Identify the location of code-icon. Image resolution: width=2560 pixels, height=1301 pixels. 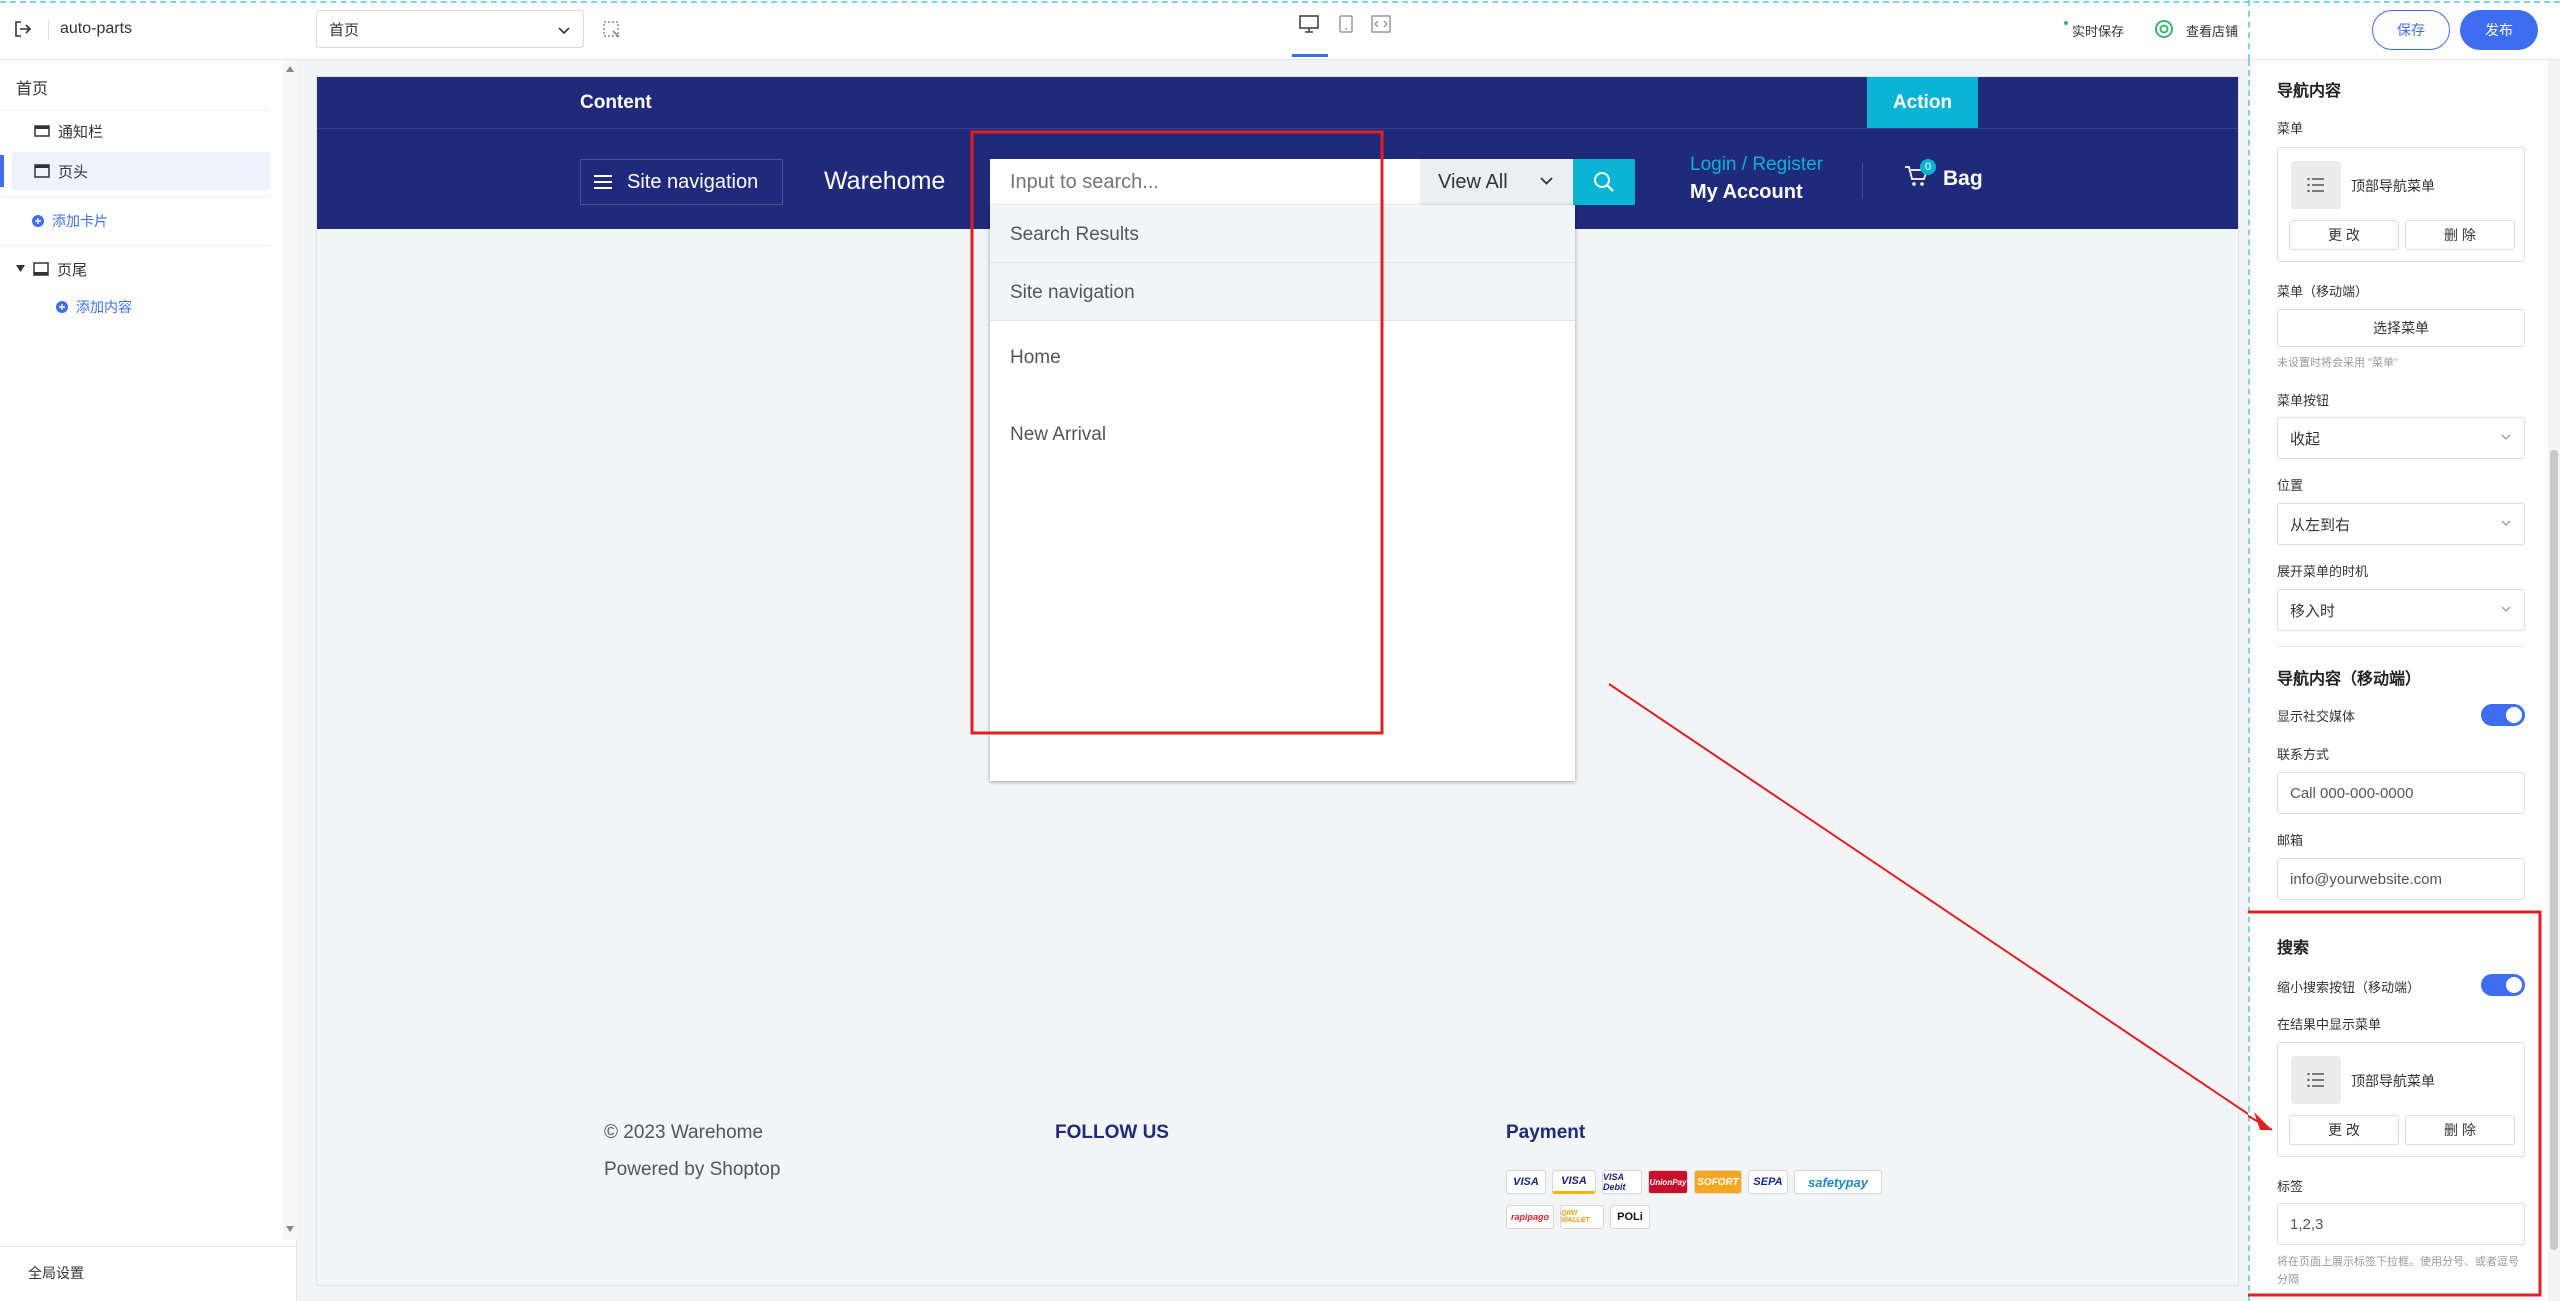
(1381, 24).